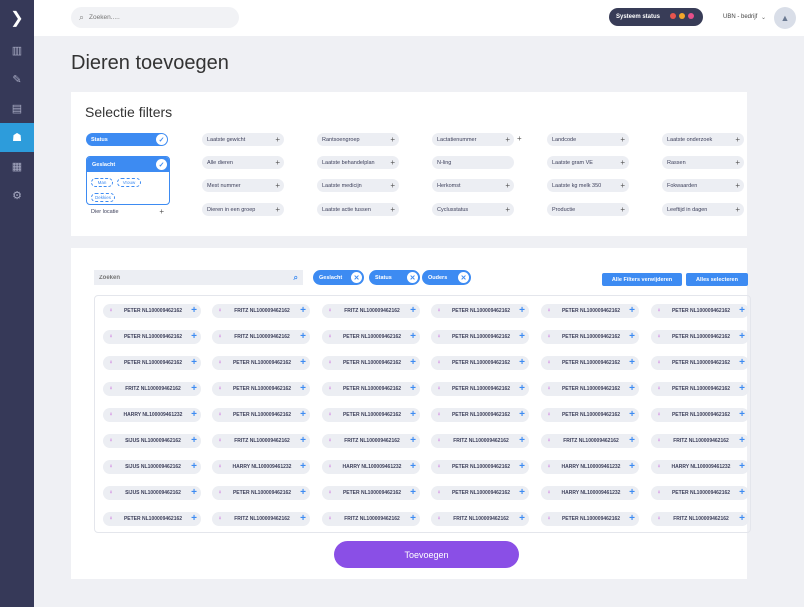  I want to click on filter-chip: Laatste onderzoek +, so click(703, 139).